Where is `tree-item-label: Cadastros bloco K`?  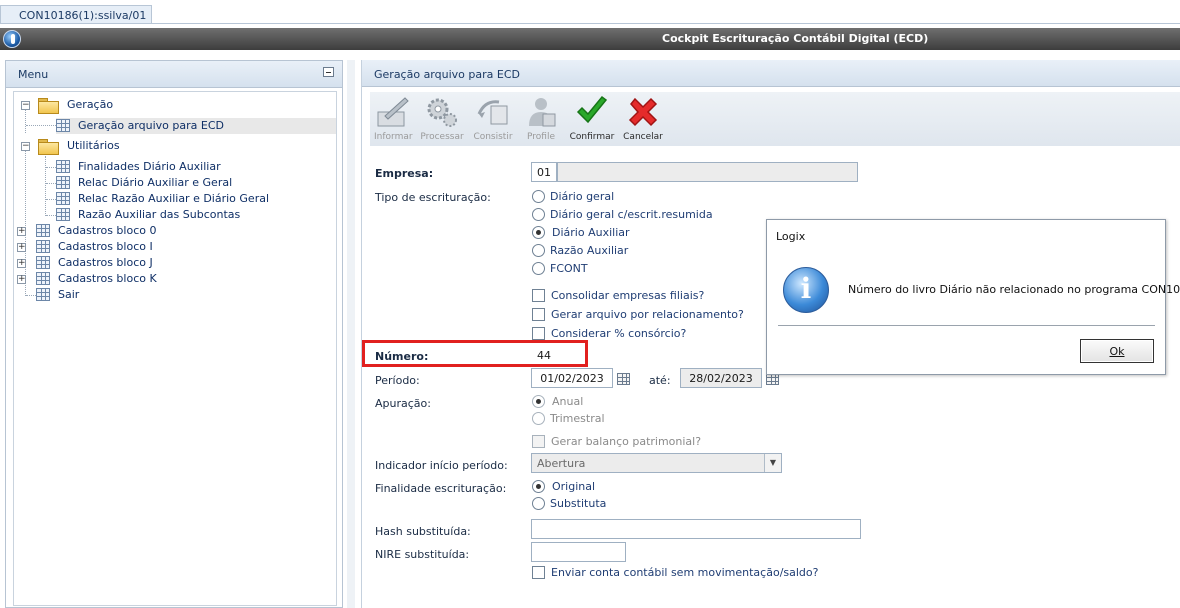 tree-item-label: Cadastros bloco K is located at coordinates (107, 278).